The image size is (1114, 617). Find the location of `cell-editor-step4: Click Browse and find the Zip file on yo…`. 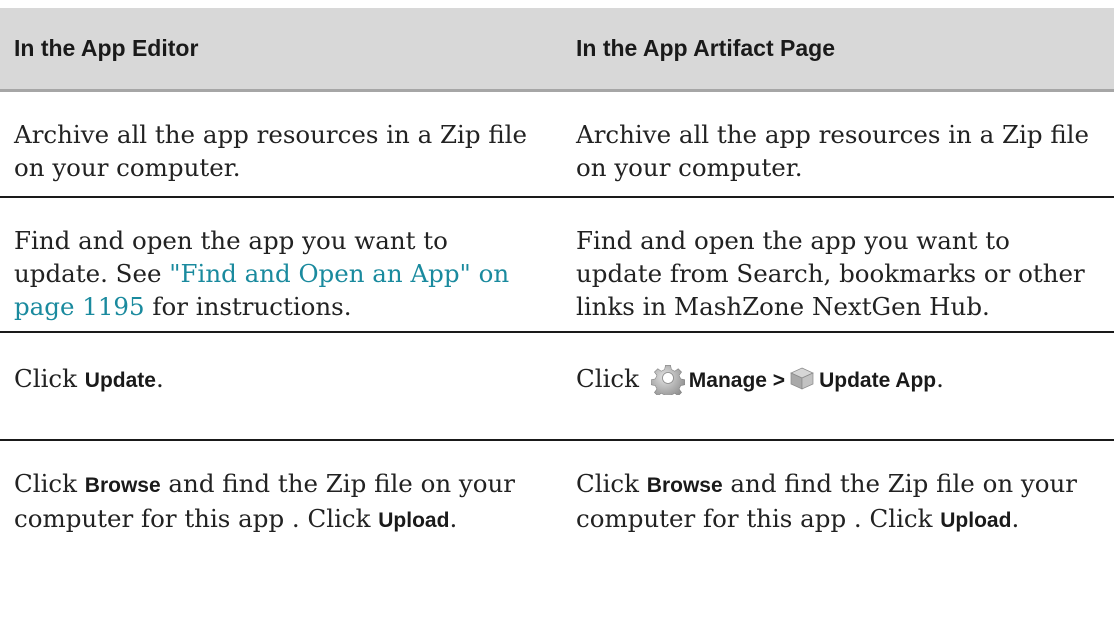

cell-editor-step4: Click Browse and find the Zip file on yo… is located at coordinates (288, 513).